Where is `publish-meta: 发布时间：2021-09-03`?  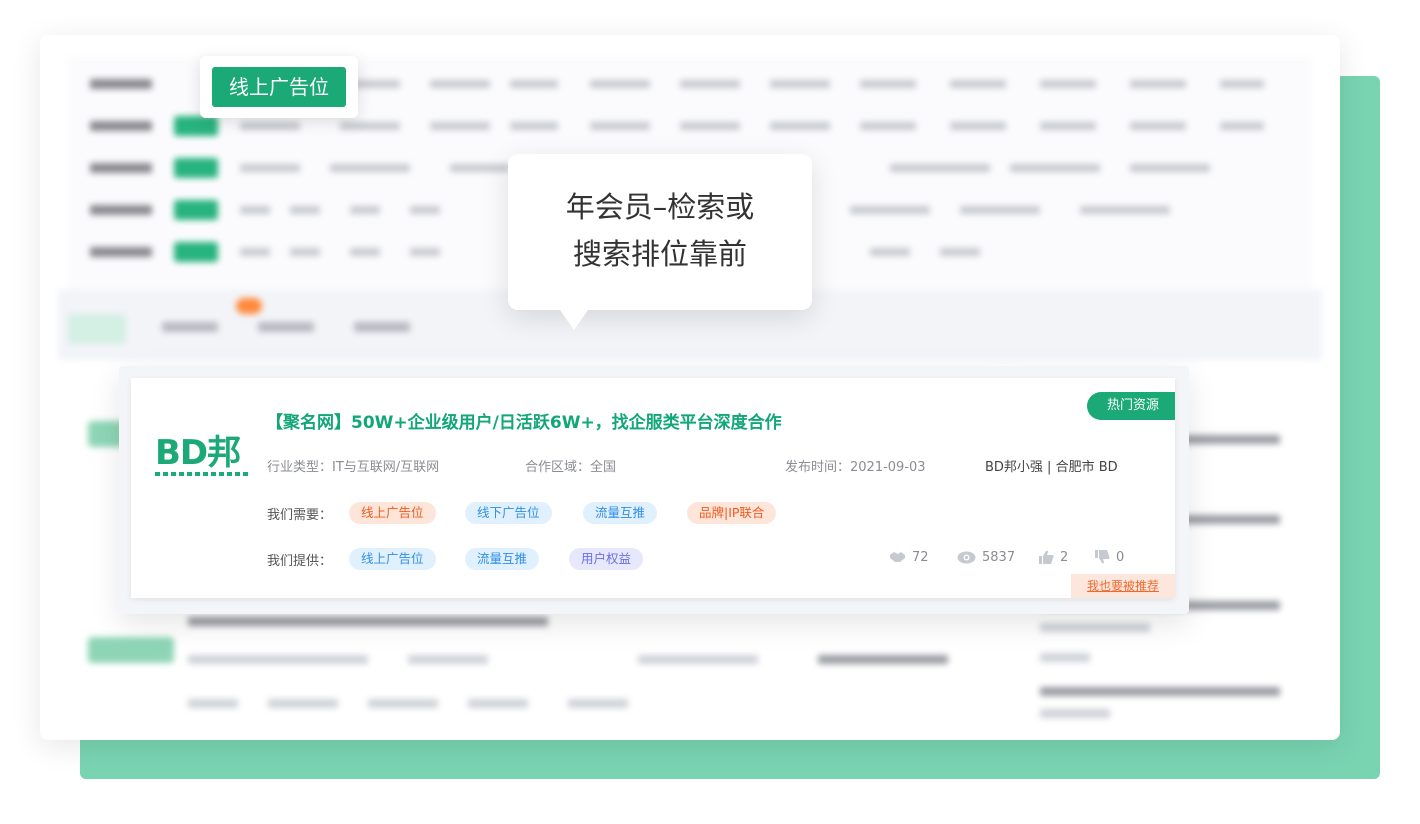
publish-meta: 发布时间：2021-09-03 is located at coordinates (855, 465).